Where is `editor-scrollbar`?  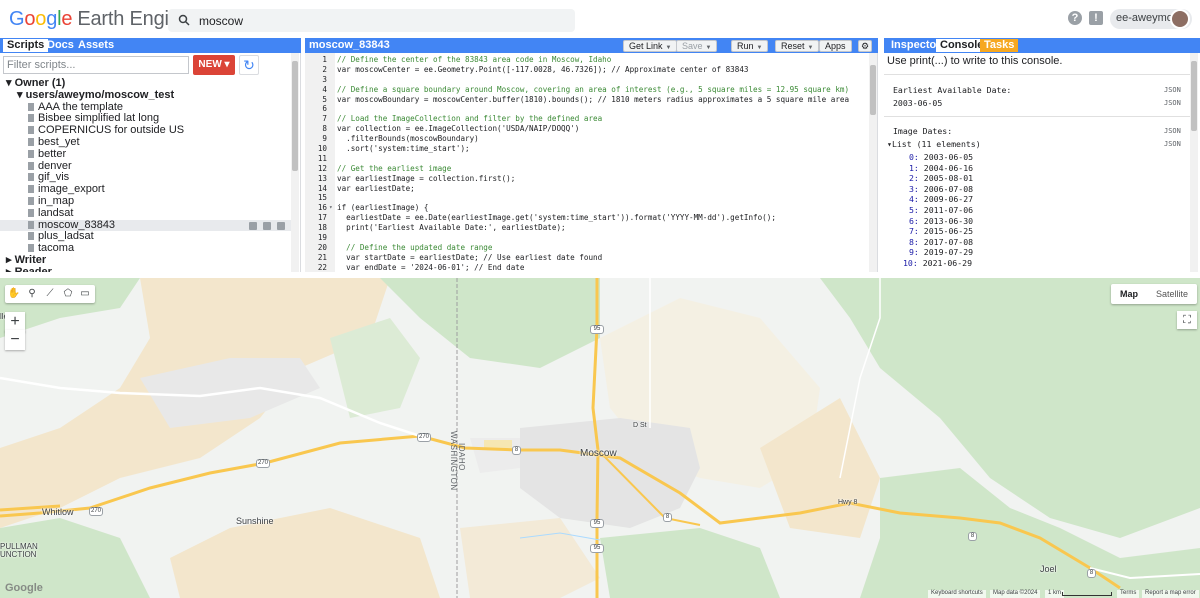
editor-scrollbar is located at coordinates (873, 162).